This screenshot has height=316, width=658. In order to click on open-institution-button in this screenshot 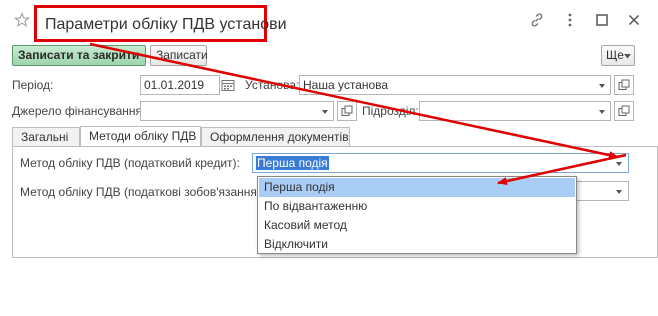, I will do `click(624, 85)`.